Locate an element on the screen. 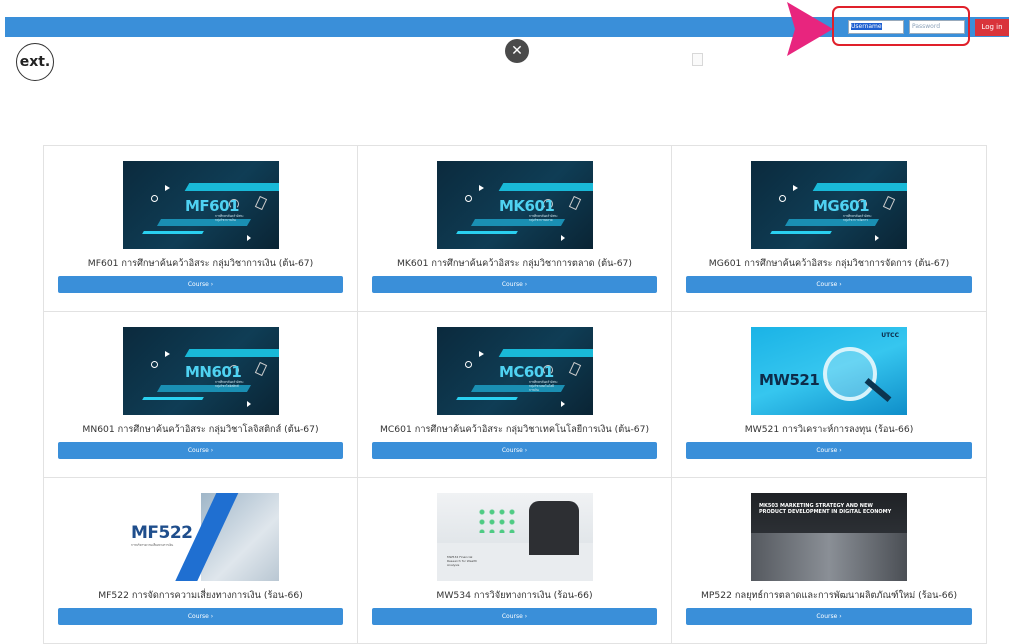 The width and height of the screenshot is (1009, 644). username-input: Username is located at coordinates (876, 27).